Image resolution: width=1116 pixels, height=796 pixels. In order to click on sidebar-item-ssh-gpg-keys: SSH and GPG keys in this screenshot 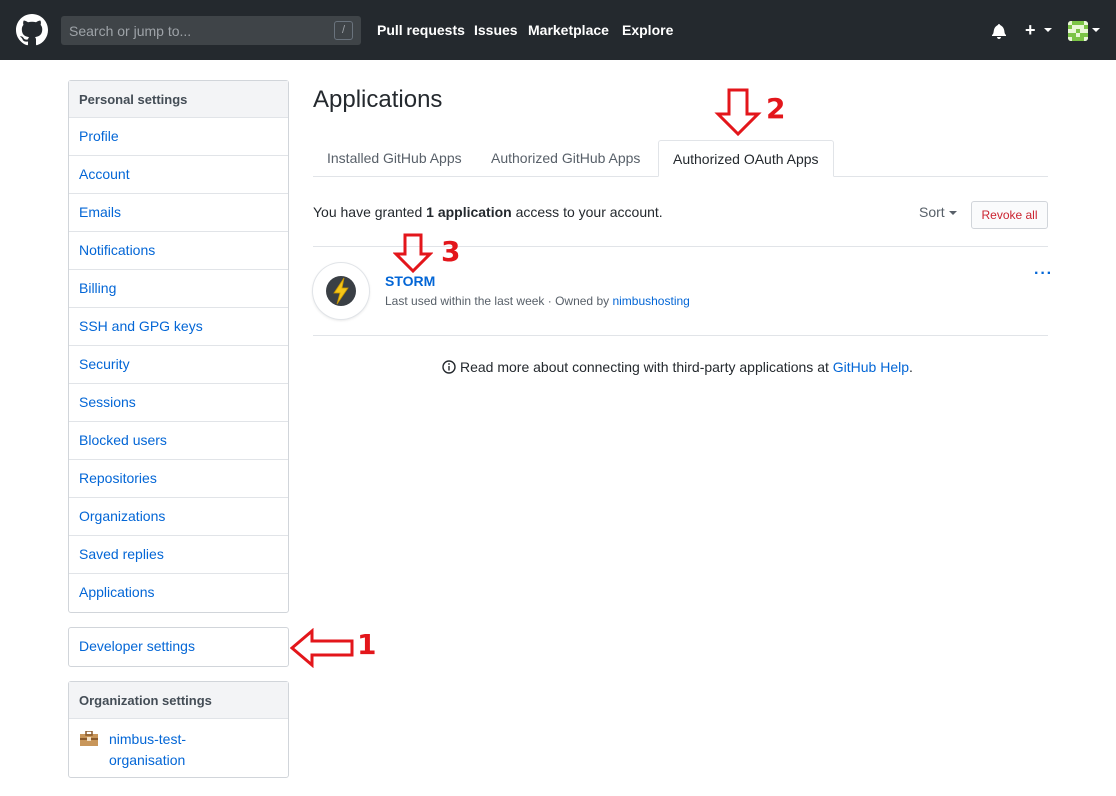, I will do `click(178, 327)`.